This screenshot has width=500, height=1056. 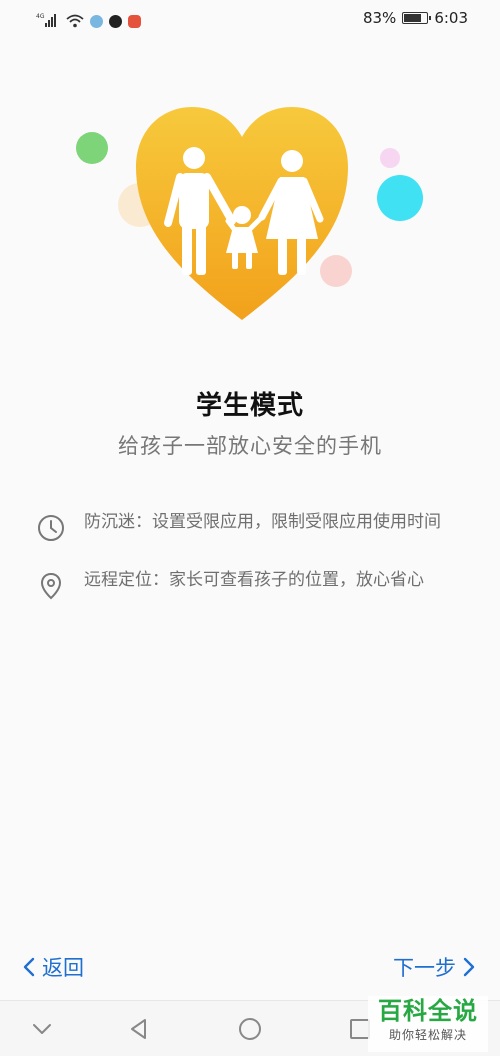 I want to click on tiktok-icon, so click(x=115, y=21).